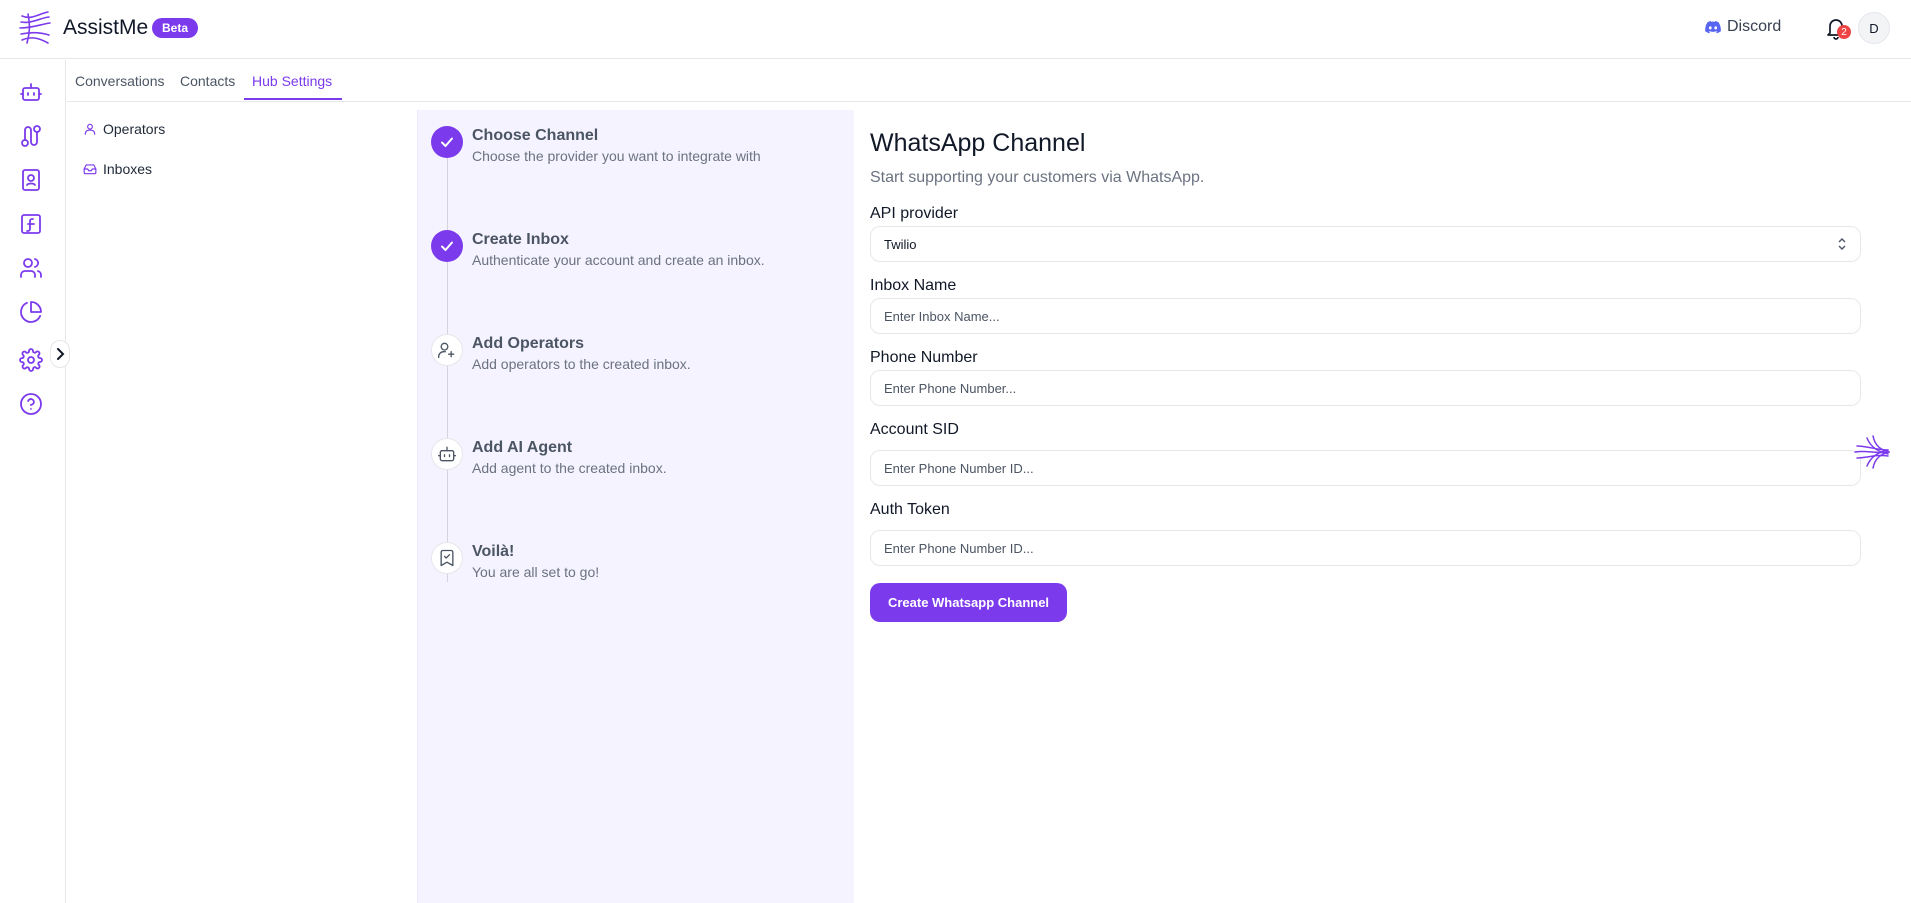  What do you see at coordinates (968, 602) in the screenshot?
I see `create-whatsapp-channel-button: Create Whatsapp Channel` at bounding box center [968, 602].